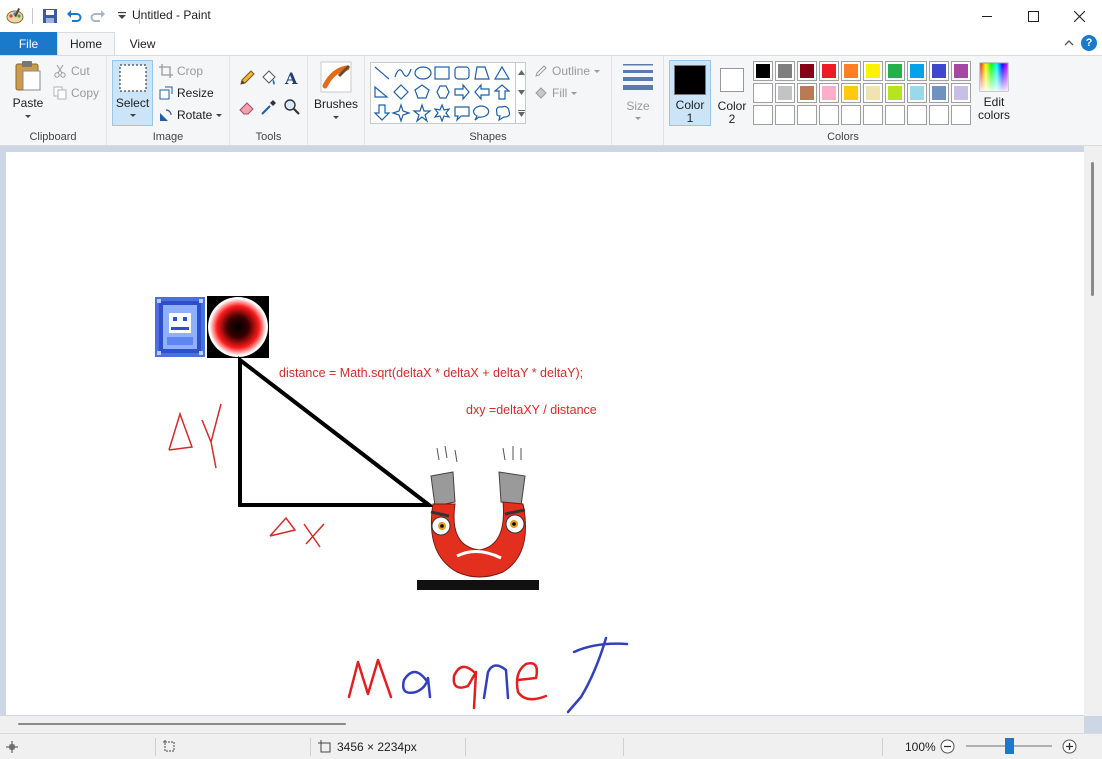  What do you see at coordinates (1089, 43) in the screenshot?
I see `help-icon: ?` at bounding box center [1089, 43].